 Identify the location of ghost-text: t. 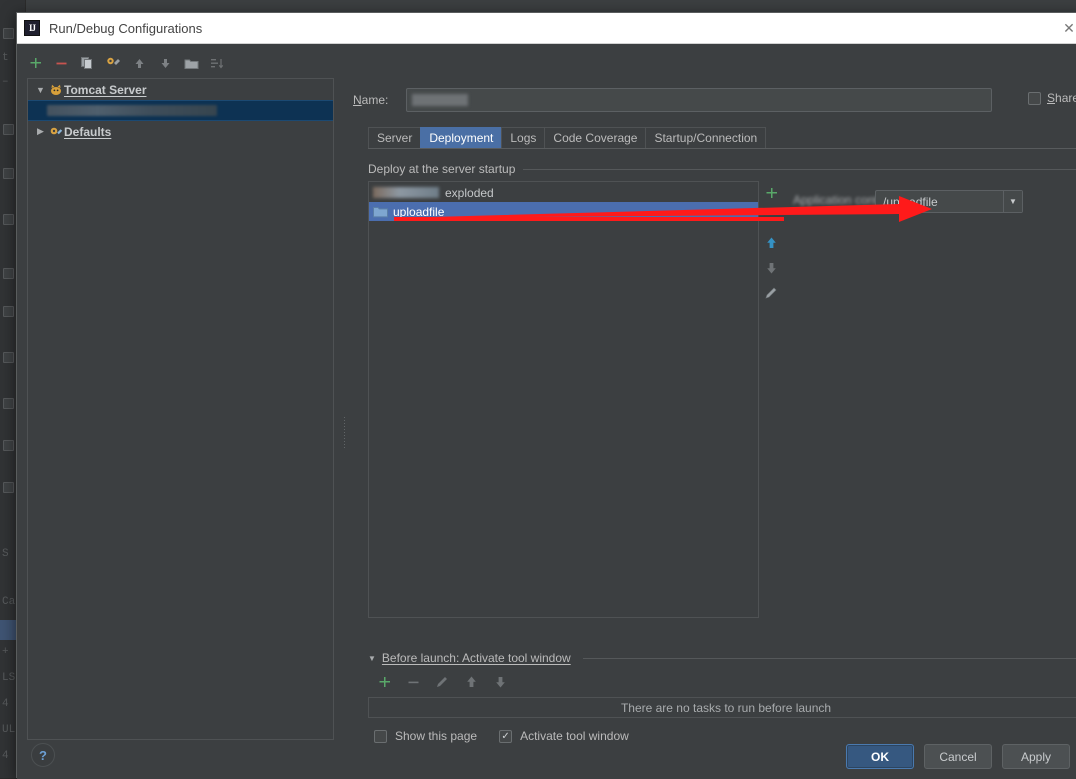
(5, 58).